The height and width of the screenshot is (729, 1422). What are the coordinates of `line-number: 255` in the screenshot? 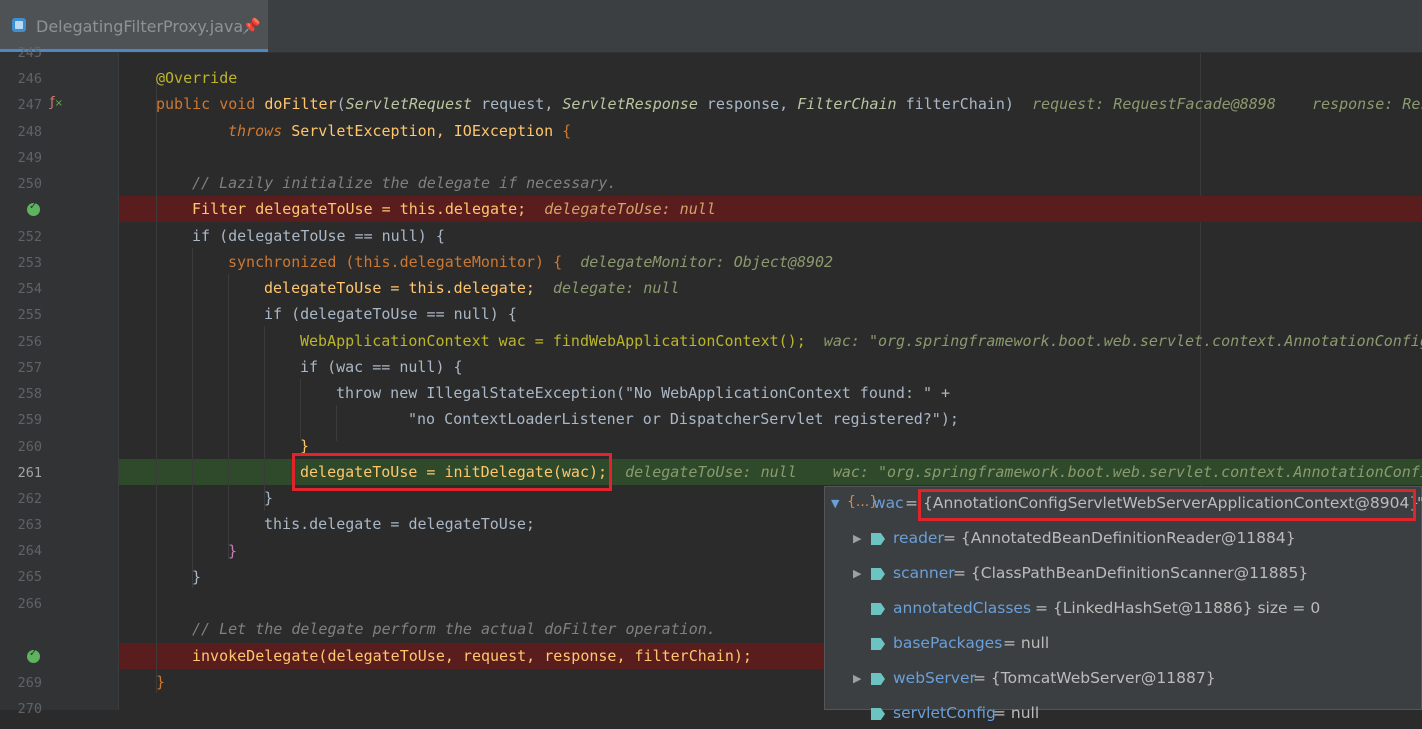 It's located at (29, 315).